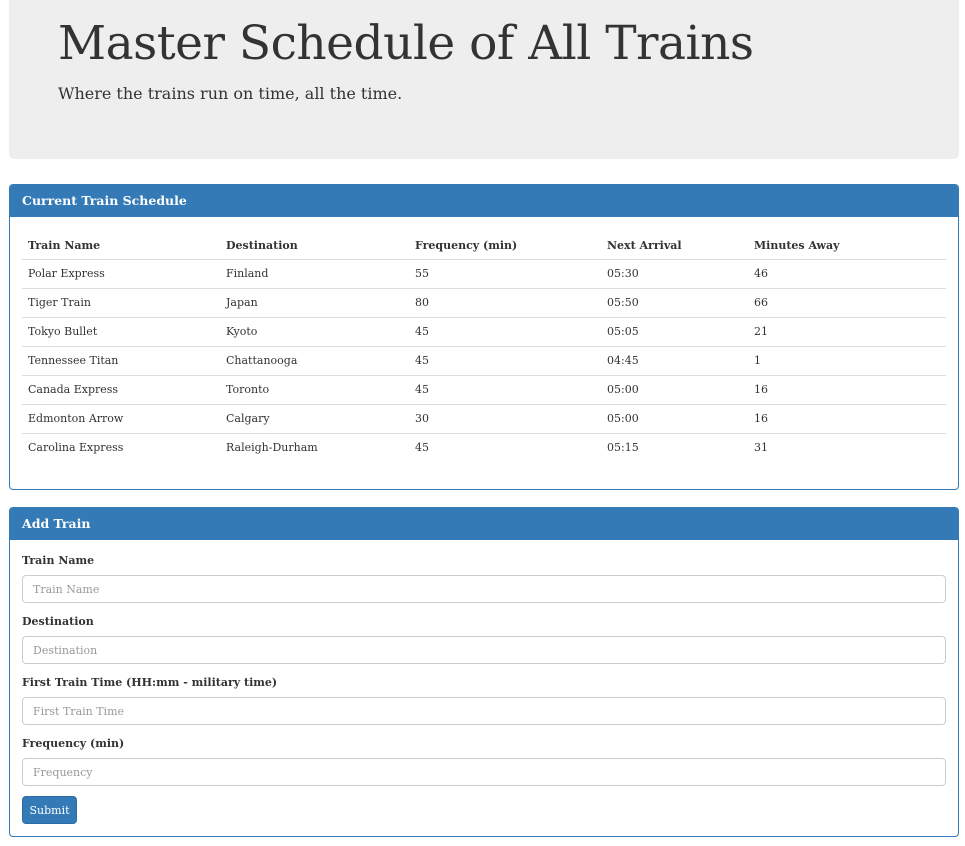 The height and width of the screenshot is (846, 965). I want to click on column-header-next-arrival: Next Arrival, so click(674, 245).